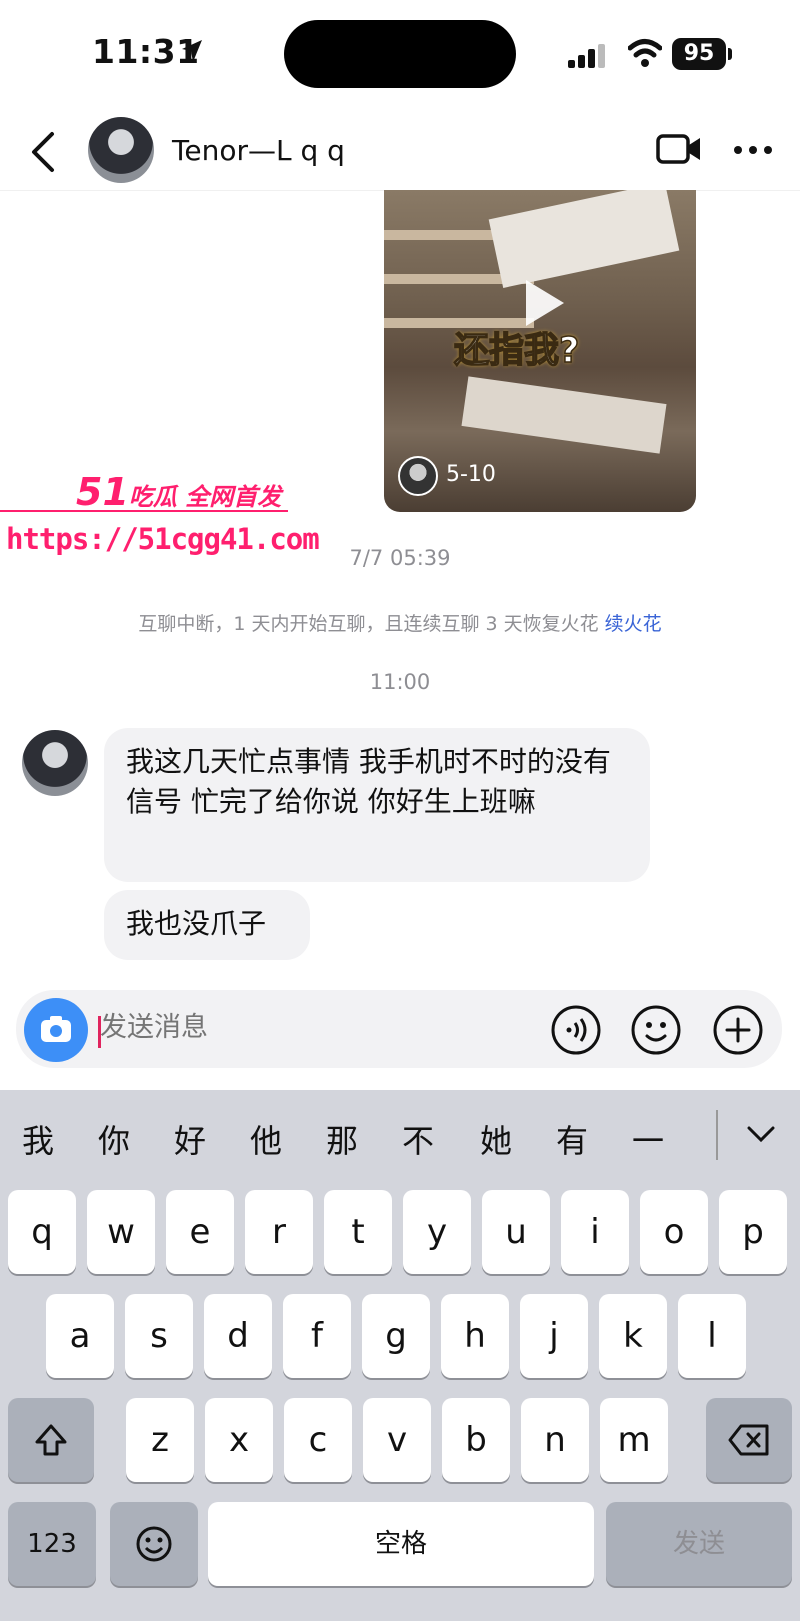 The image size is (800, 1621). I want to click on candidate-word: 你, so click(114, 1139).